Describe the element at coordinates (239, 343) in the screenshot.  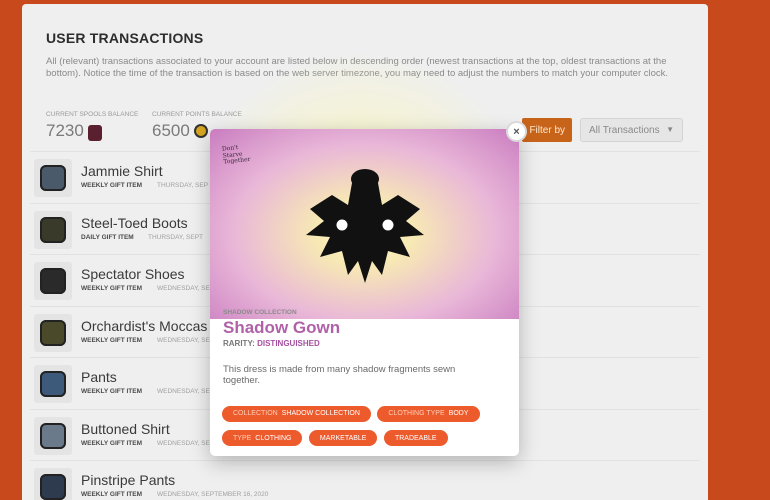
I see `rarity-label: RARITY:` at that location.